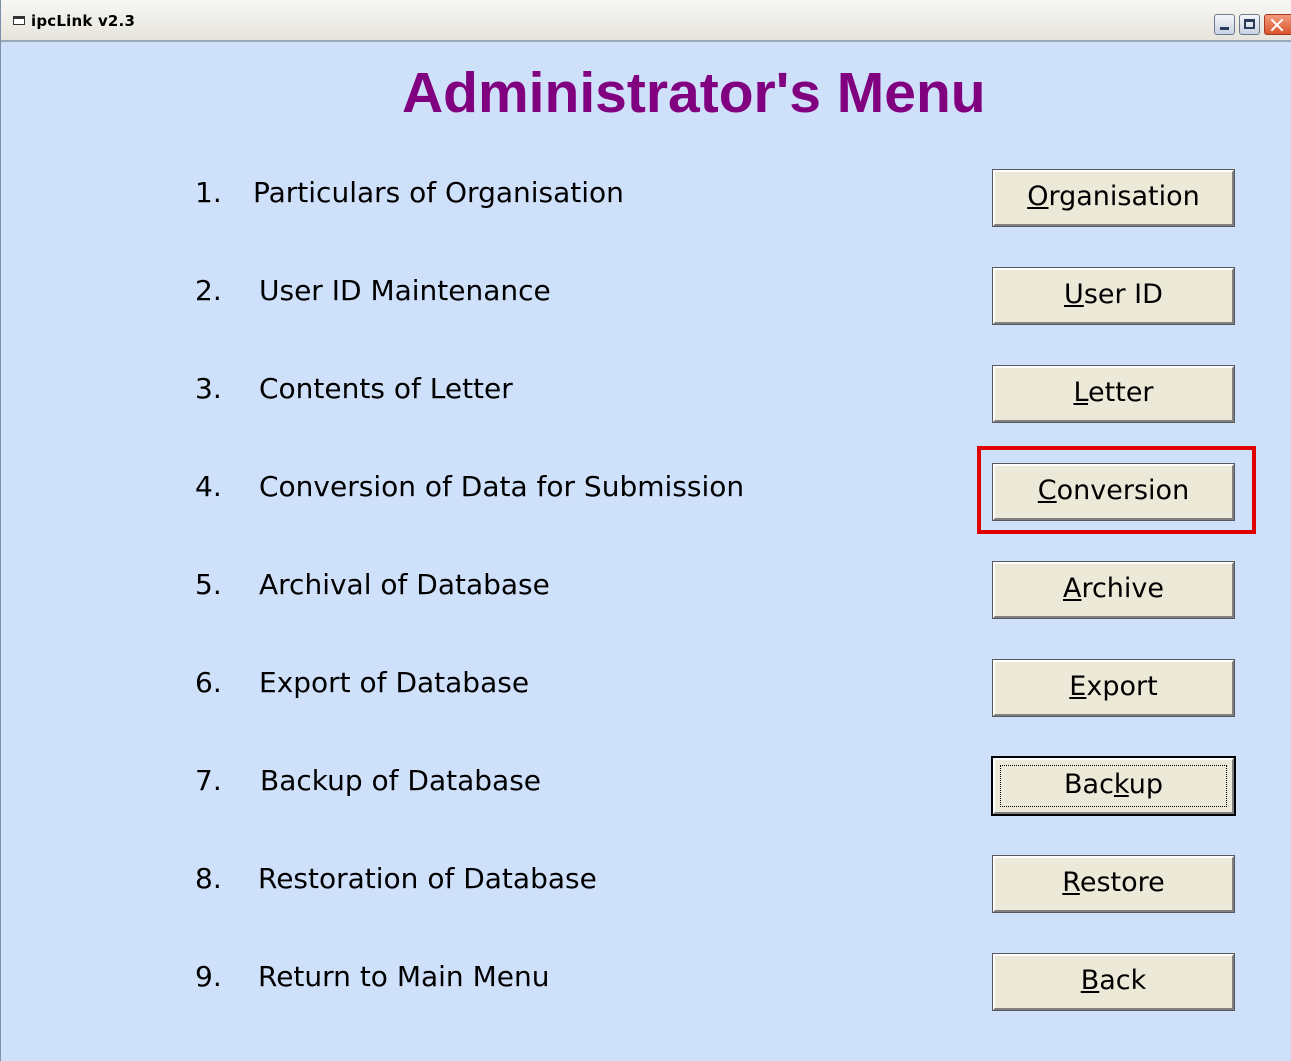 The height and width of the screenshot is (1061, 1291). What do you see at coordinates (1089, 784) in the screenshot?
I see `button-text-pre: Bac` at bounding box center [1089, 784].